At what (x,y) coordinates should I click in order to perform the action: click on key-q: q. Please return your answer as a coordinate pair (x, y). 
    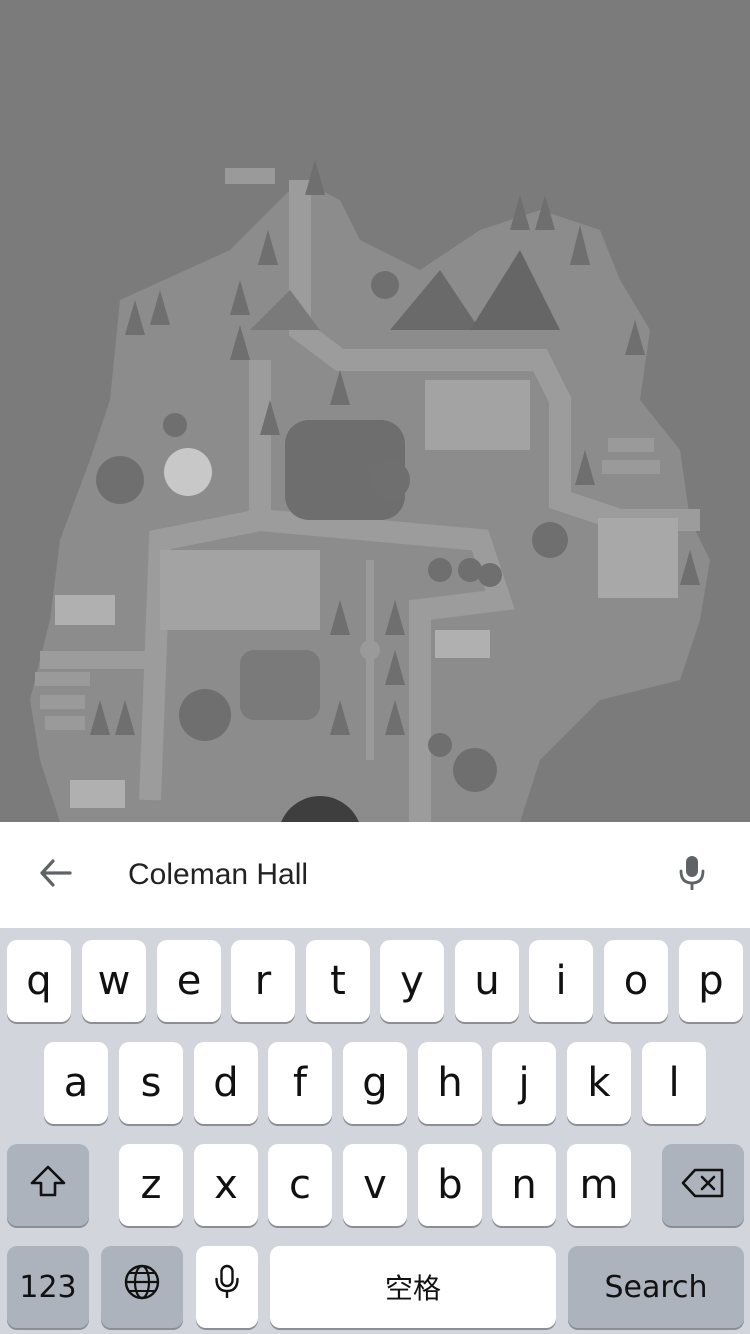
    Looking at the image, I should click on (39, 981).